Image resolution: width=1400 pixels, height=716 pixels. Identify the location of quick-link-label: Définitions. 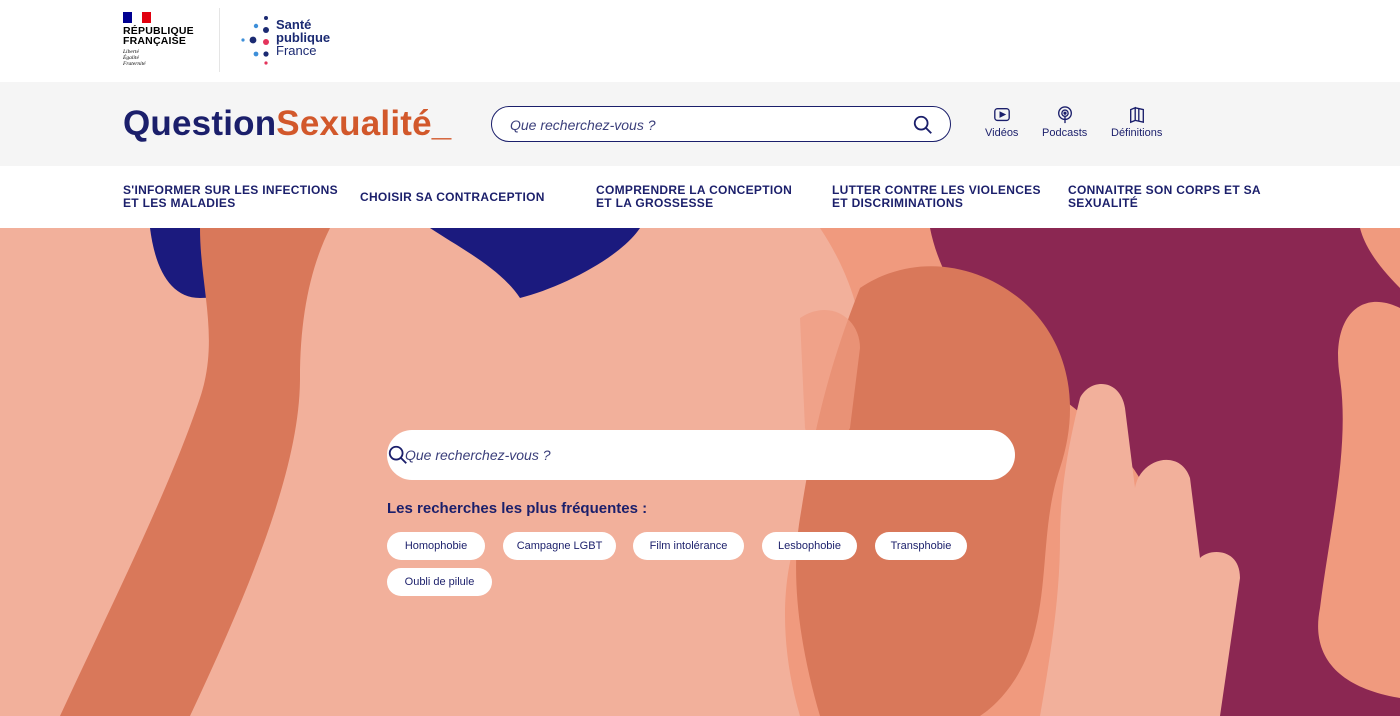
(1137, 133).